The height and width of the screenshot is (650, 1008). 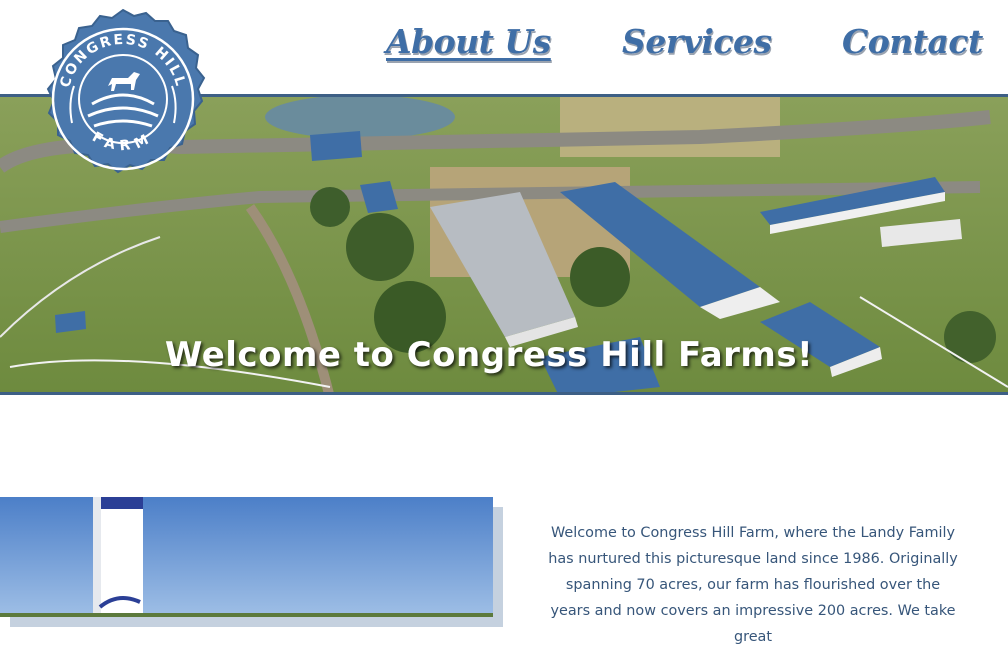 What do you see at coordinates (697, 41) in the screenshot?
I see `nav-services: Services` at bounding box center [697, 41].